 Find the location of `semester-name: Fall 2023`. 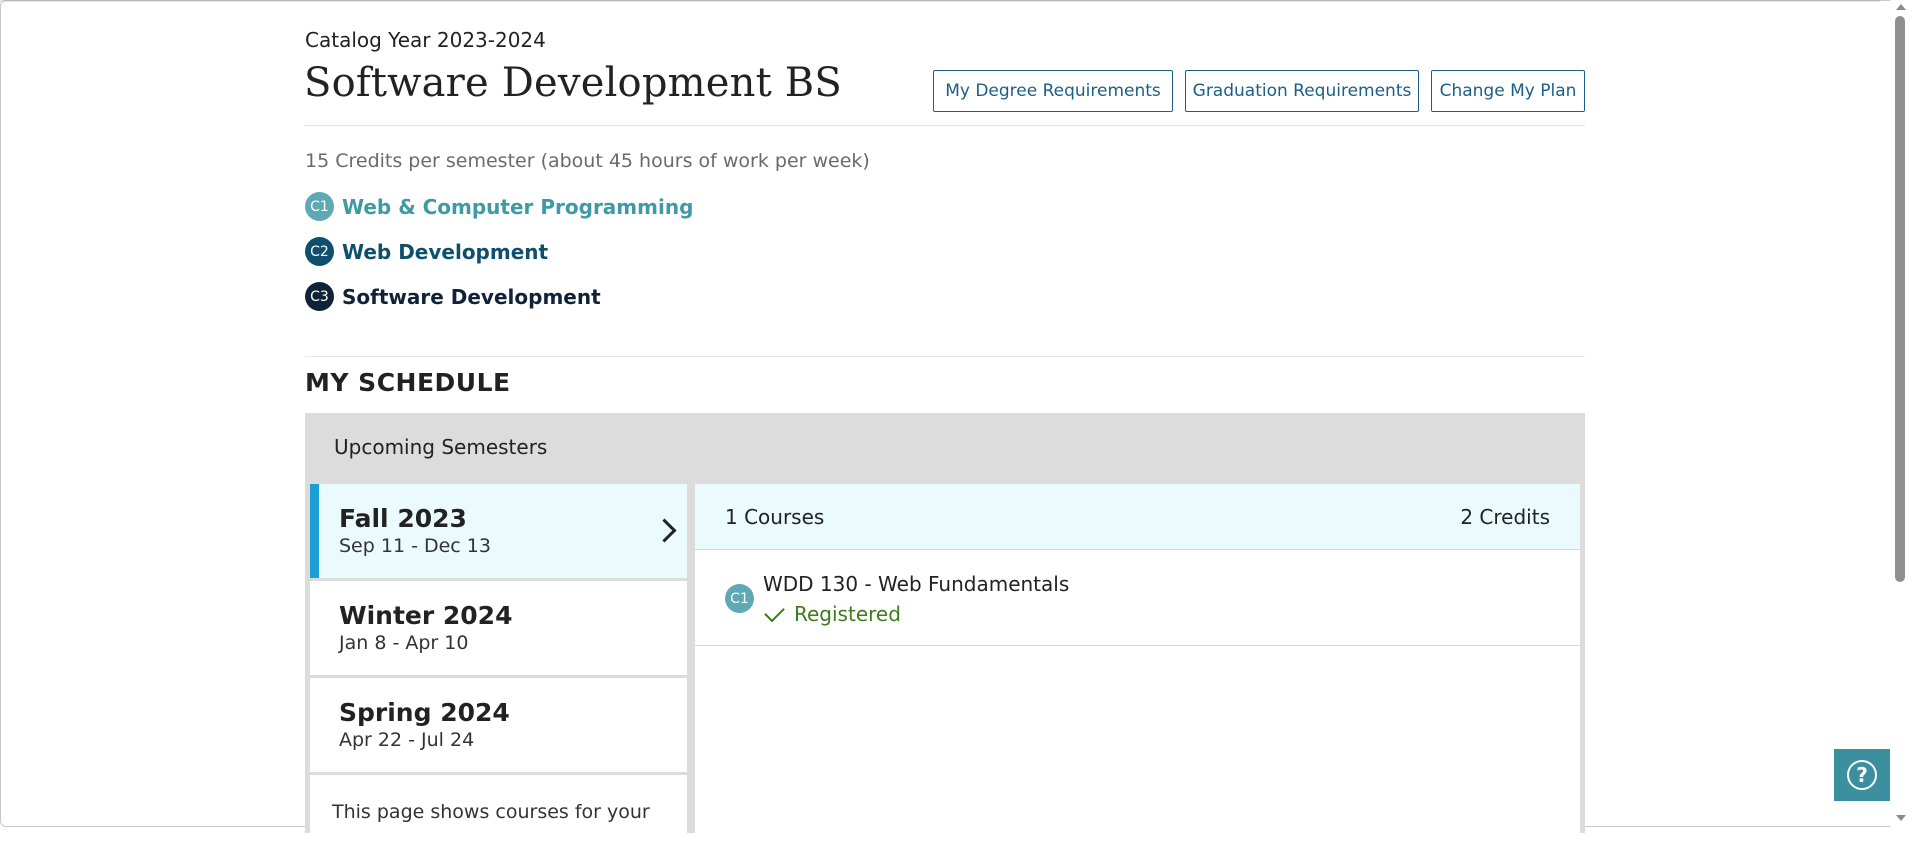

semester-name: Fall 2023 is located at coordinates (403, 518).